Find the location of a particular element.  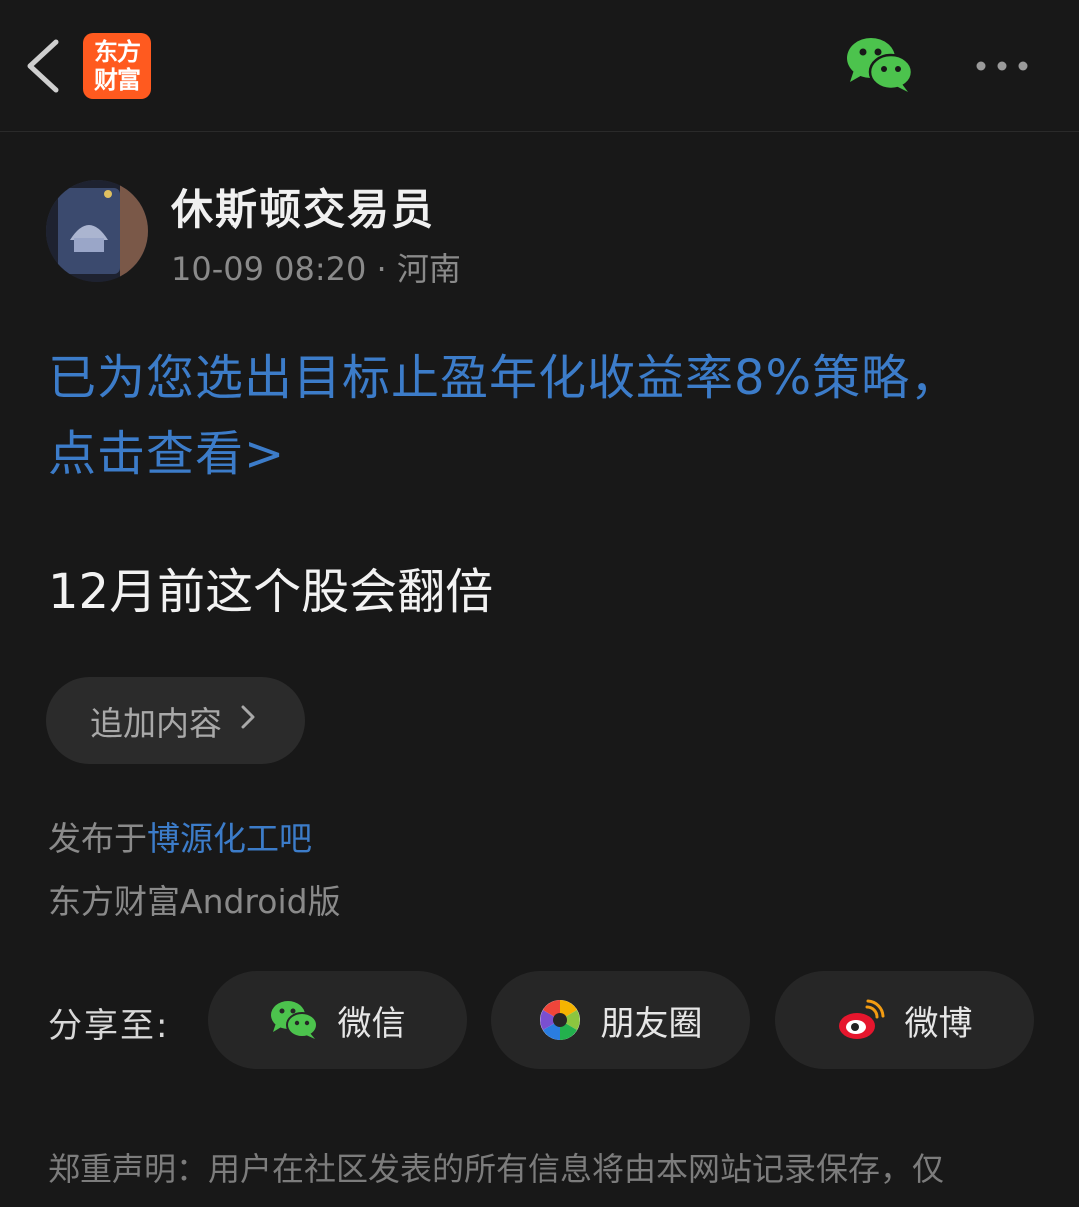

back-arrow-icon is located at coordinates (44, 66).